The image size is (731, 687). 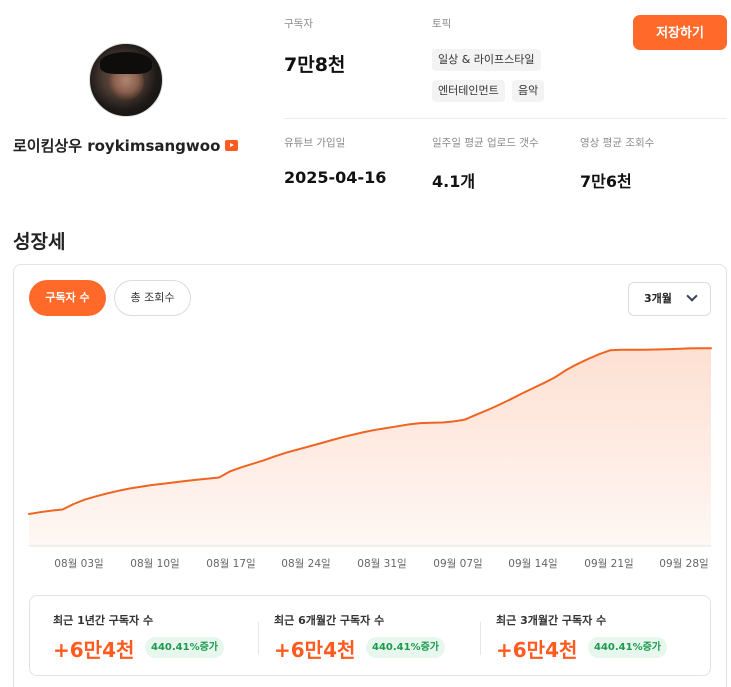 I want to click on x-tick-label: 08월 24일, so click(x=306, y=564).